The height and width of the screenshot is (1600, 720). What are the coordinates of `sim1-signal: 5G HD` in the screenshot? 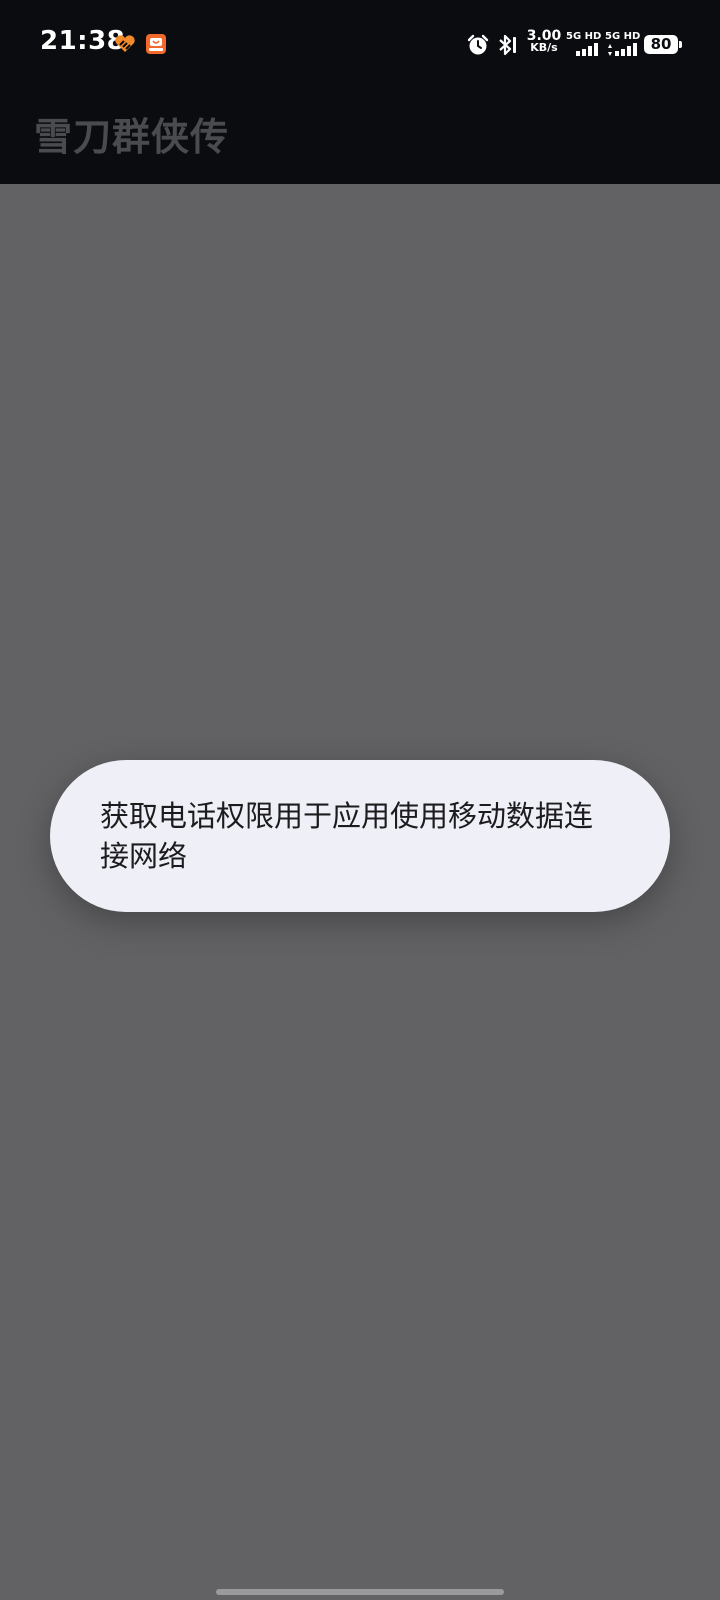 It's located at (584, 44).